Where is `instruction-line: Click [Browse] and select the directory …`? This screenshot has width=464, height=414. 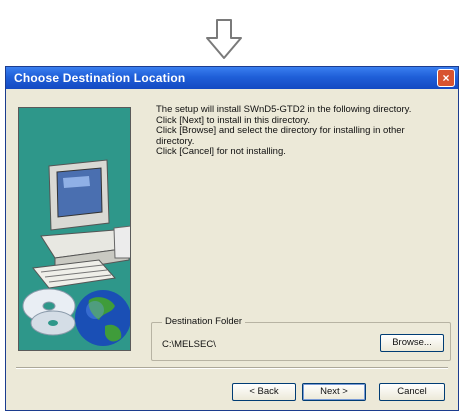
instruction-line: Click [Browse] and select the directory … is located at coordinates (280, 136).